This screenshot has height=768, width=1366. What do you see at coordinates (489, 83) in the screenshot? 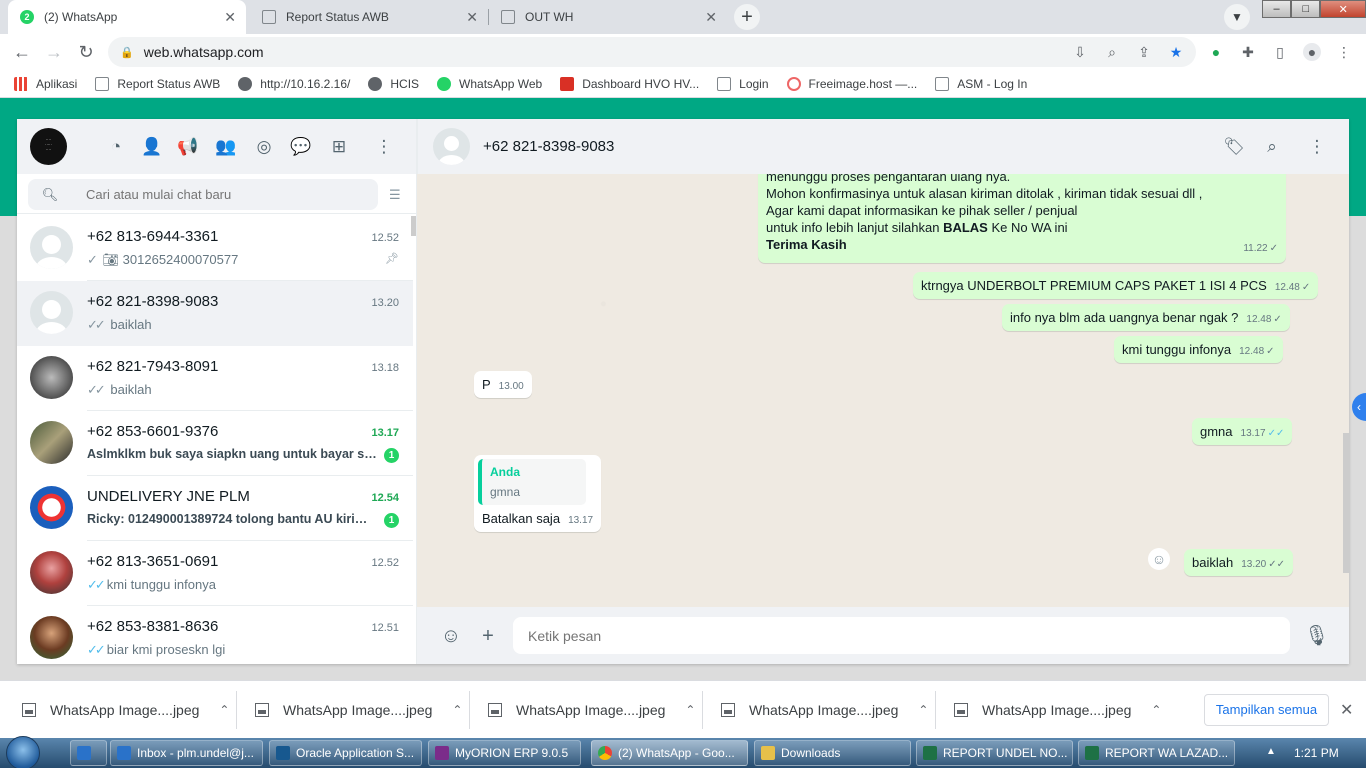
I see `bookmark-whatsapp-web: WhatsApp Web` at bounding box center [489, 83].